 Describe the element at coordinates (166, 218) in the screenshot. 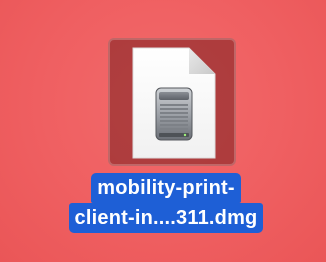

I see `file-name-line-2: client-in....311.dmg` at that location.